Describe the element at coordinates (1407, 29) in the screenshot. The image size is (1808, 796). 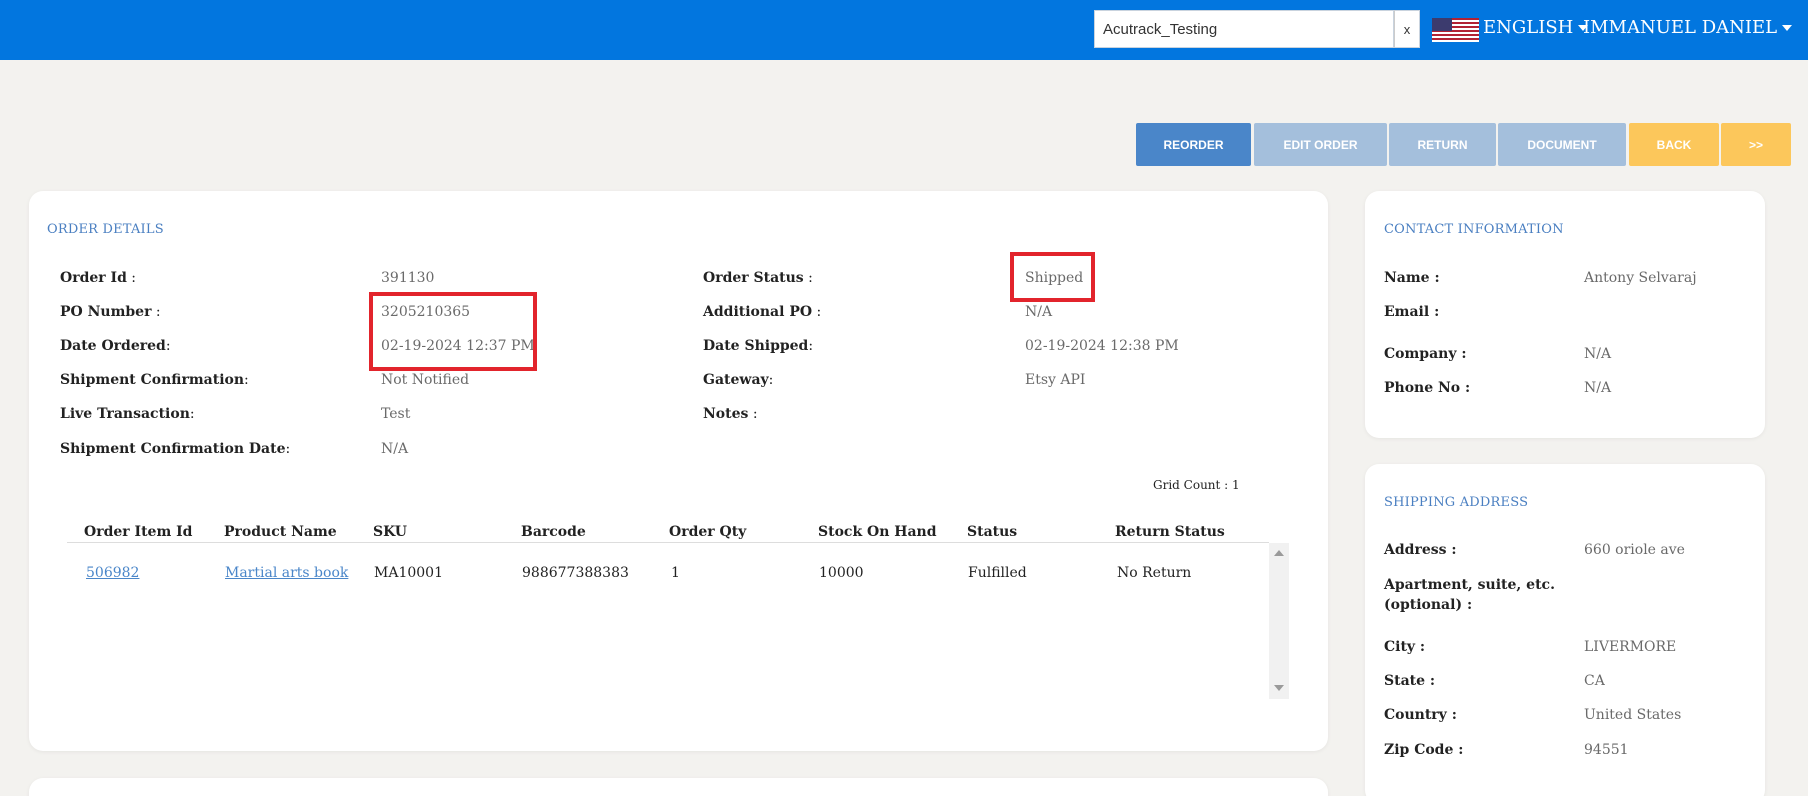
I see `search-clear-button: x` at that location.